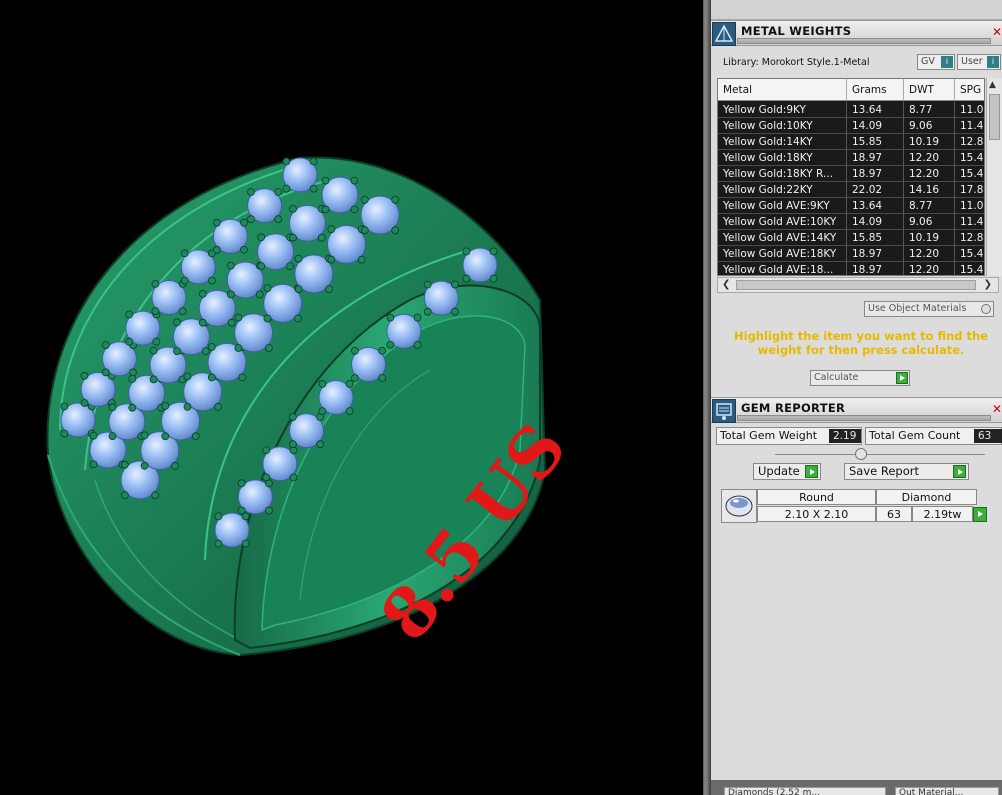 This screenshot has width=1002, height=795. Describe the element at coordinates (782, 238) in the screenshot. I see `cell-metal: Yellow Gold AVE:14KY` at that location.